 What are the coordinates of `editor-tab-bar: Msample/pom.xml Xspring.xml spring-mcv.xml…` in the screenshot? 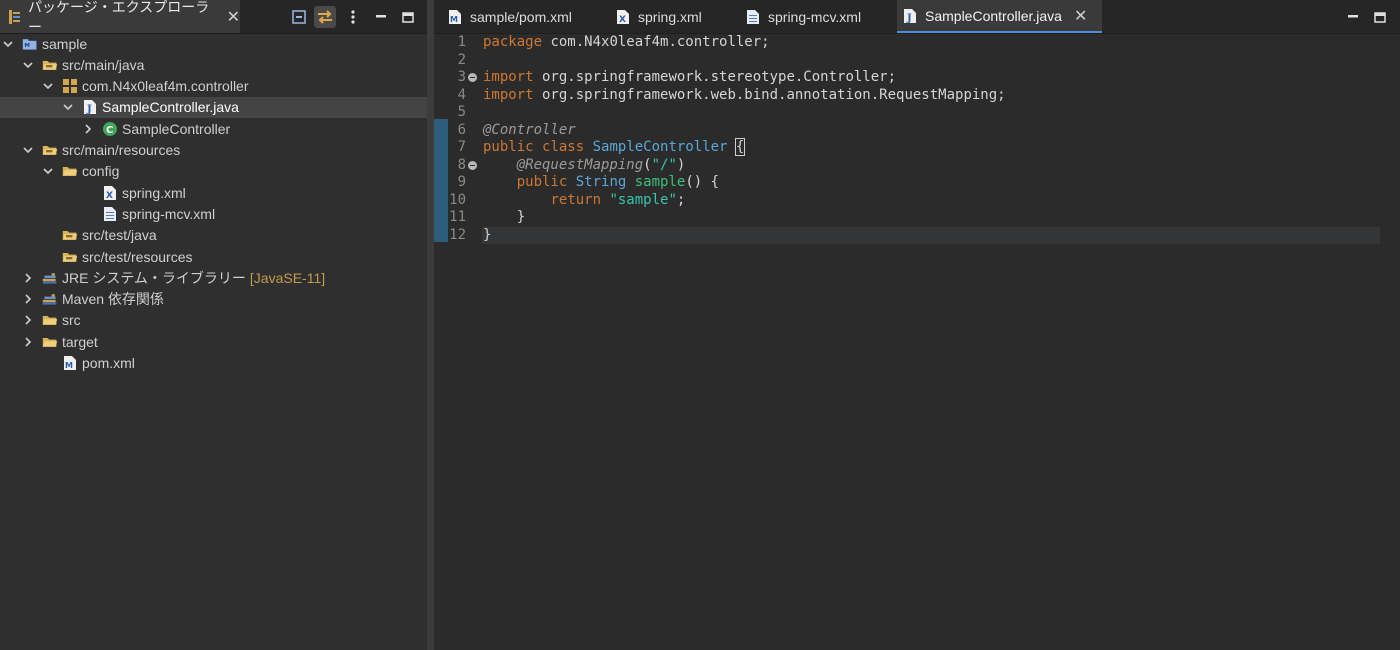 It's located at (917, 17).